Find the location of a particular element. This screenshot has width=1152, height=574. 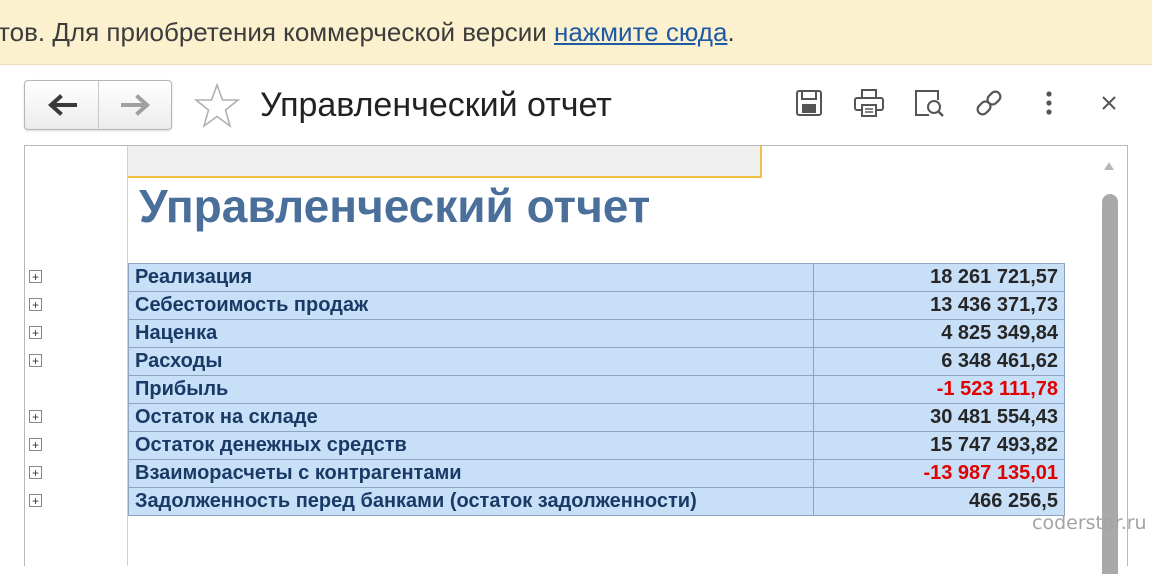

more-button is located at coordinates (1049, 103).